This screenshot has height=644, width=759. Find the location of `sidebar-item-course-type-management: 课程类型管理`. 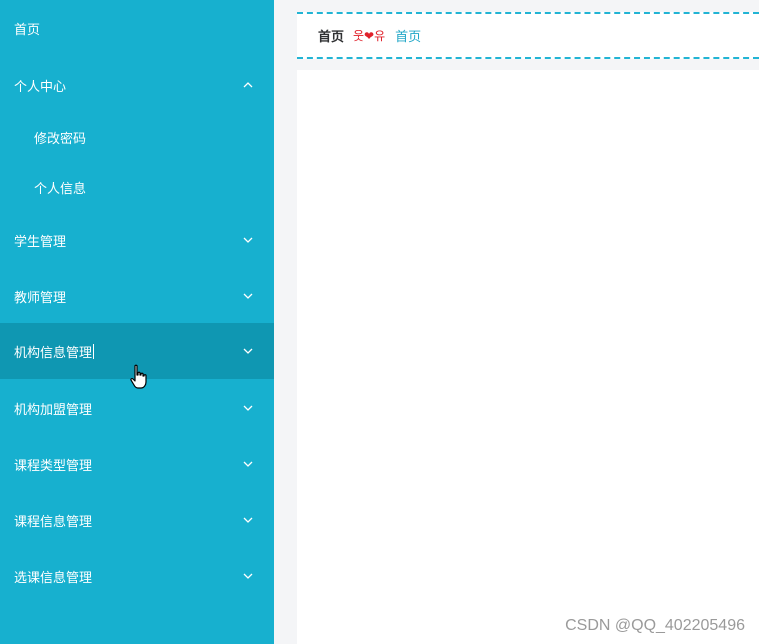

sidebar-item-course-type-management: 课程类型管理 is located at coordinates (137, 464).